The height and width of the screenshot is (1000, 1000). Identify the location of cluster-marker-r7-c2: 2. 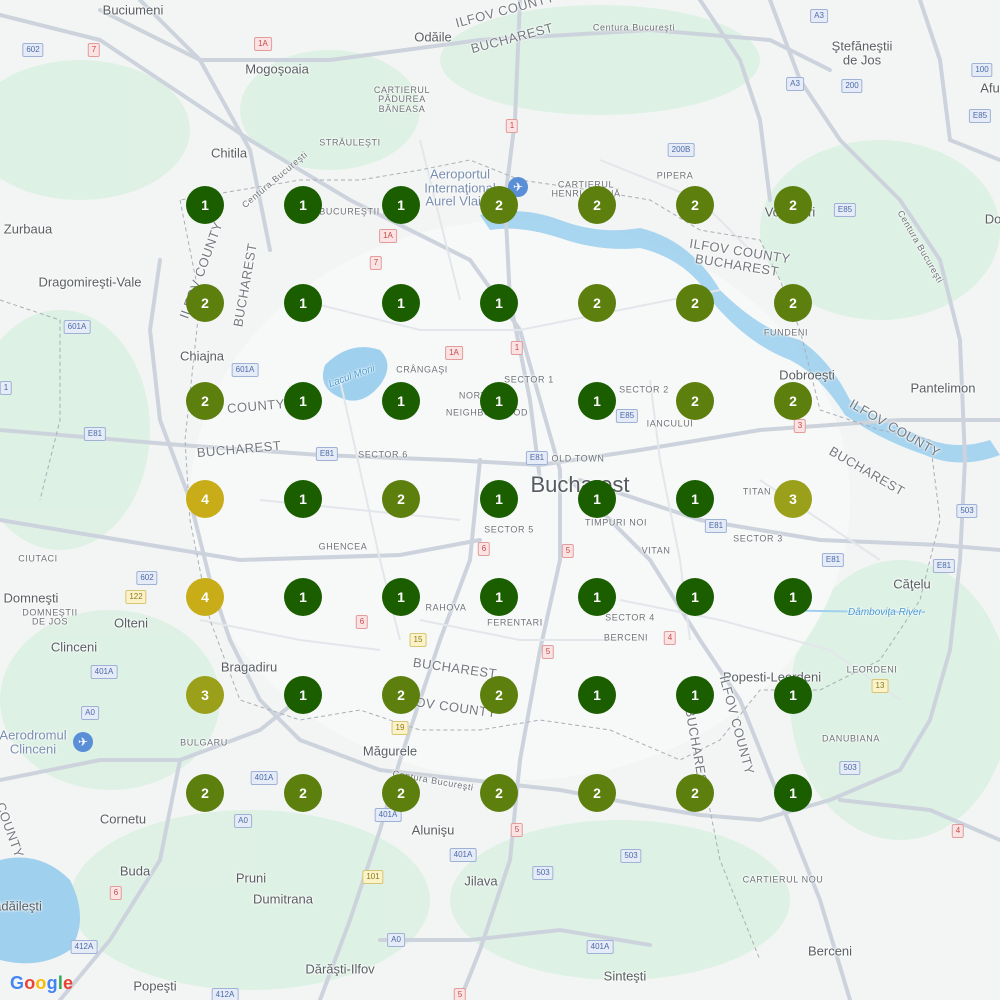
(303, 793).